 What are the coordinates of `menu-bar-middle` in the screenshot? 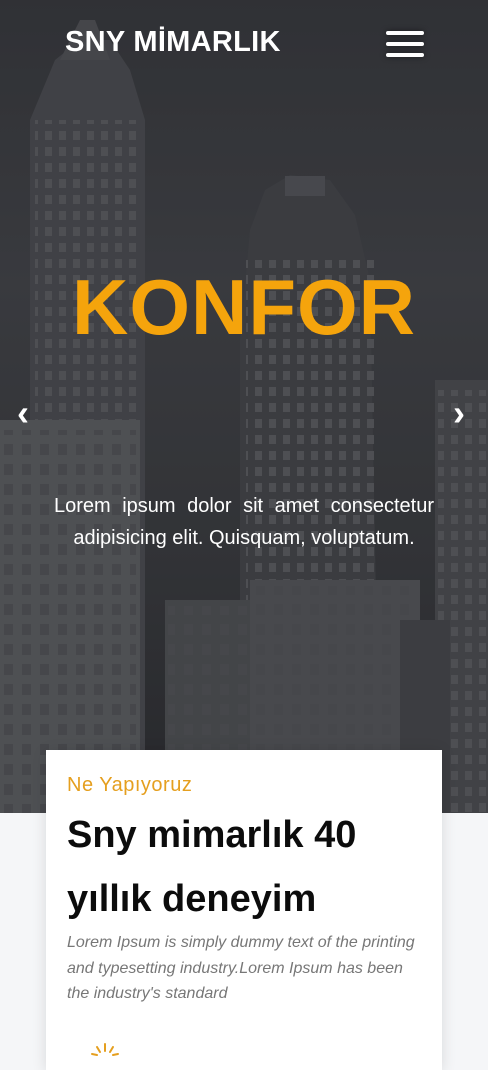 It's located at (405, 44).